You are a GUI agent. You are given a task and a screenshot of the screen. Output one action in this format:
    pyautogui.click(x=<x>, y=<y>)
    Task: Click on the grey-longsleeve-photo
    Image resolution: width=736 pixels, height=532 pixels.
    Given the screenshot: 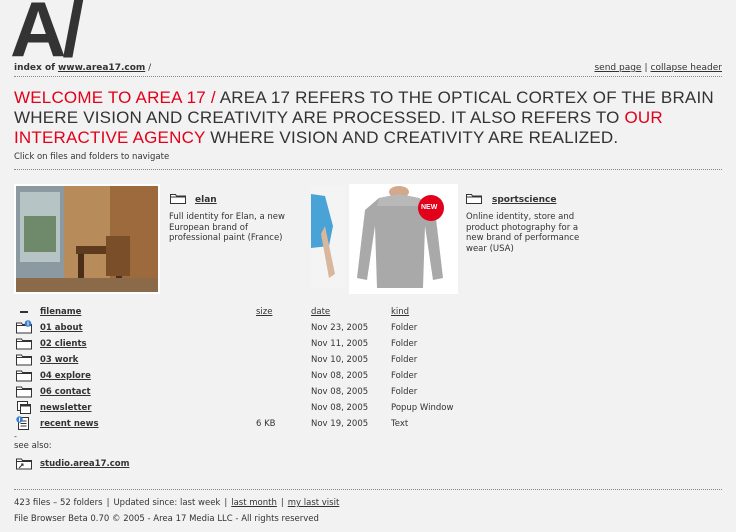 What is the action you would take?
    pyautogui.click(x=403, y=239)
    